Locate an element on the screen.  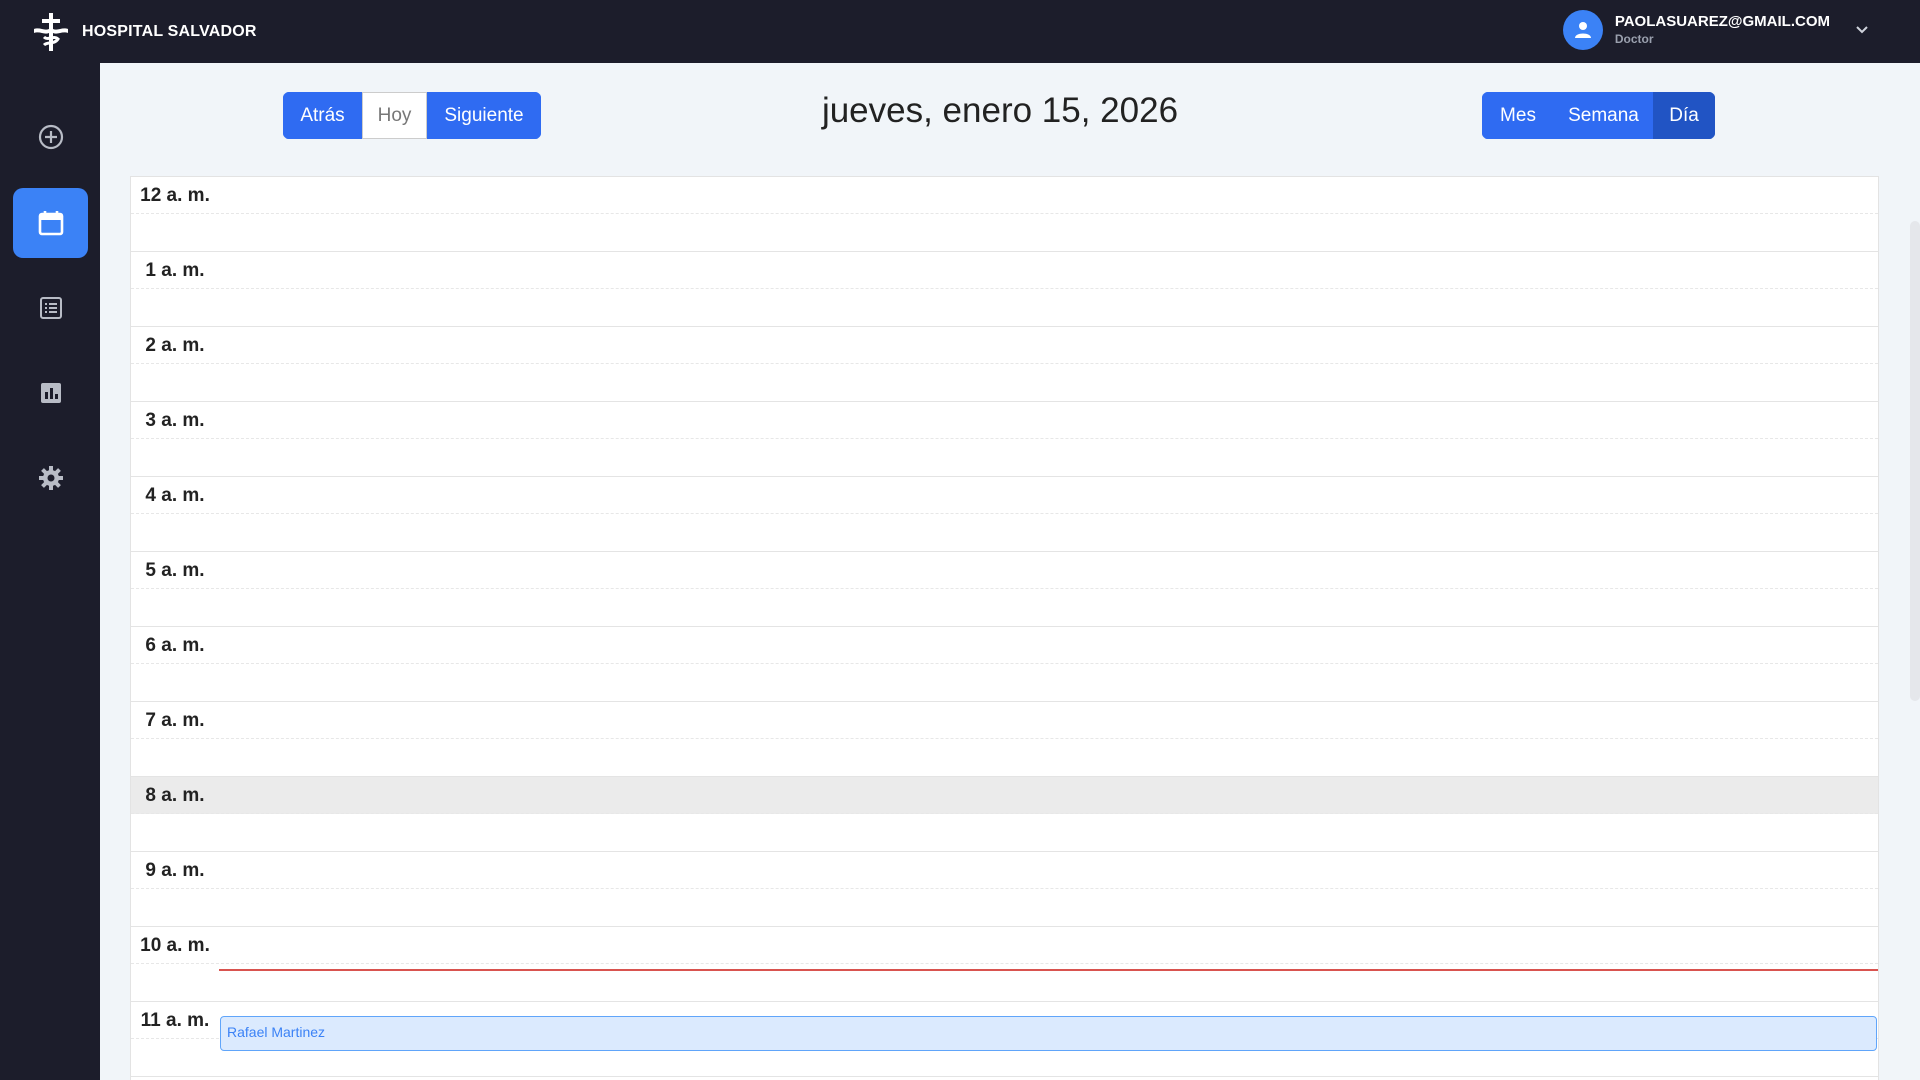
chevron-down-icon is located at coordinates (1863, 30).